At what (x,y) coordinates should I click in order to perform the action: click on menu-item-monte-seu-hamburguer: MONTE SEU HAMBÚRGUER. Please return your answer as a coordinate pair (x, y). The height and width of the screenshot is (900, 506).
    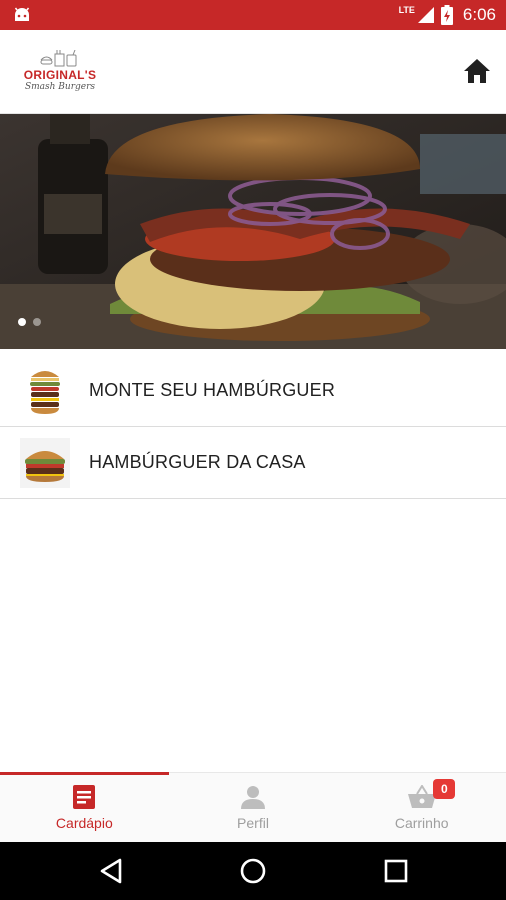
    Looking at the image, I should click on (253, 391).